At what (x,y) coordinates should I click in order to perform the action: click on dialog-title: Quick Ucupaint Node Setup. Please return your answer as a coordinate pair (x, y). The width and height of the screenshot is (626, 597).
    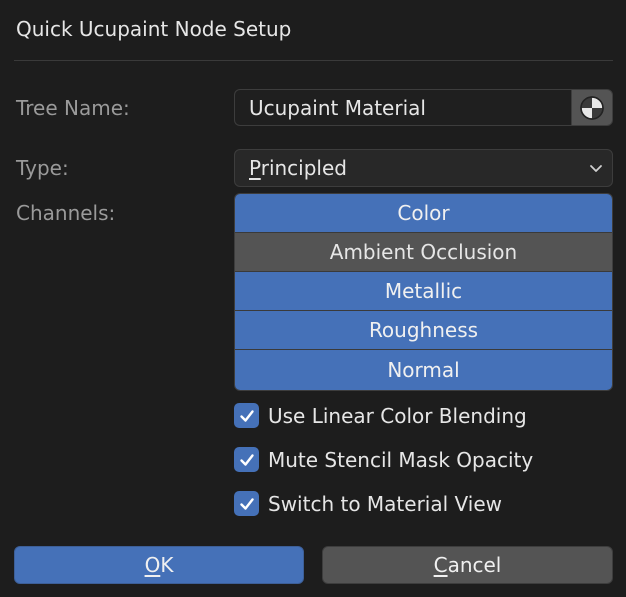
    Looking at the image, I should click on (154, 29).